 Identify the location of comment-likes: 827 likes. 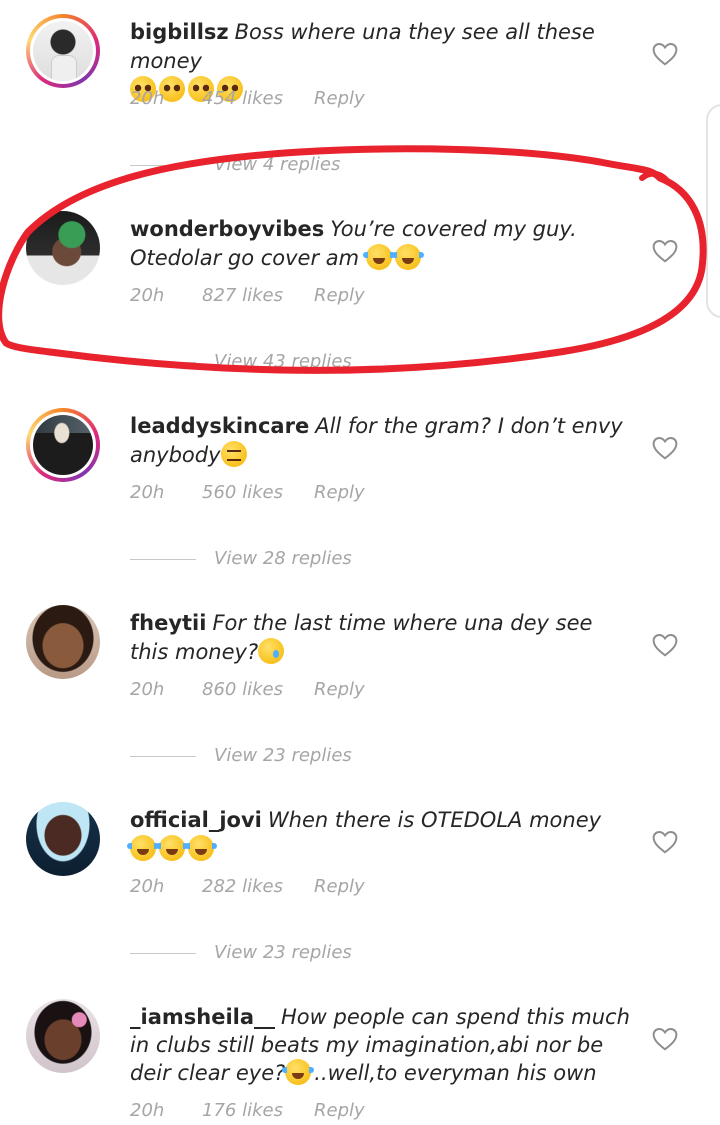
(258, 295).